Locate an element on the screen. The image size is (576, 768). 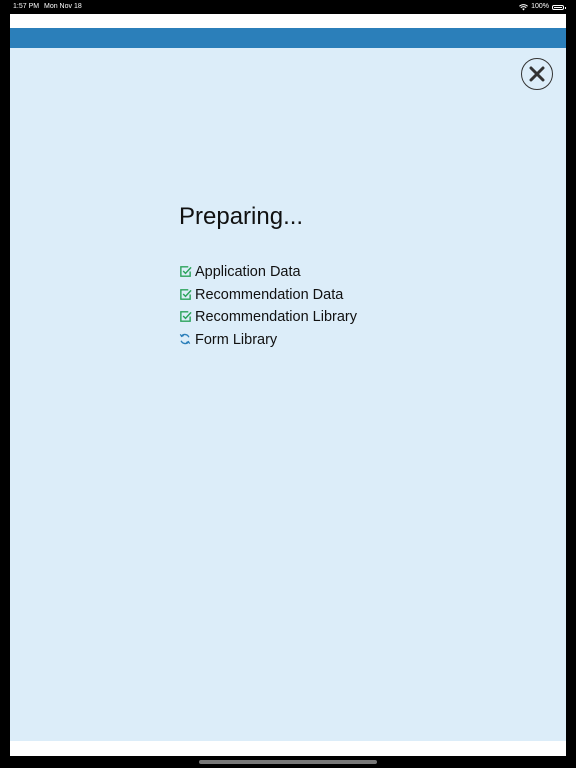
status-indicators: 100% is located at coordinates (542, 7).